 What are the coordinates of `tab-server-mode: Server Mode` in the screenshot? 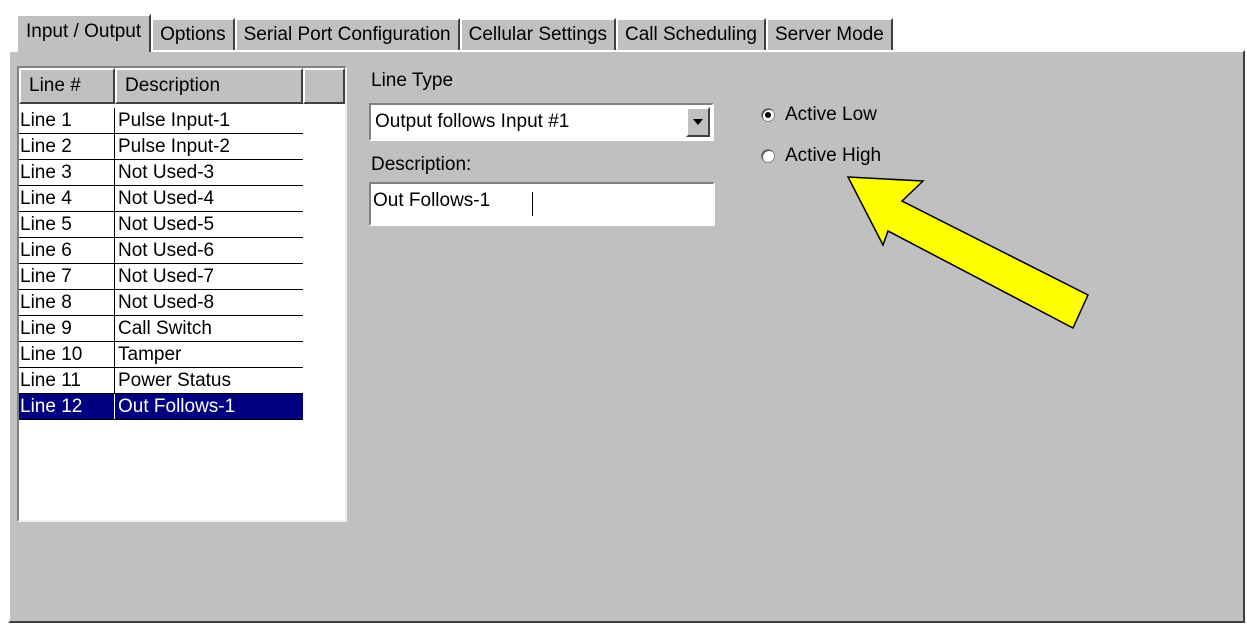 It's located at (829, 34).